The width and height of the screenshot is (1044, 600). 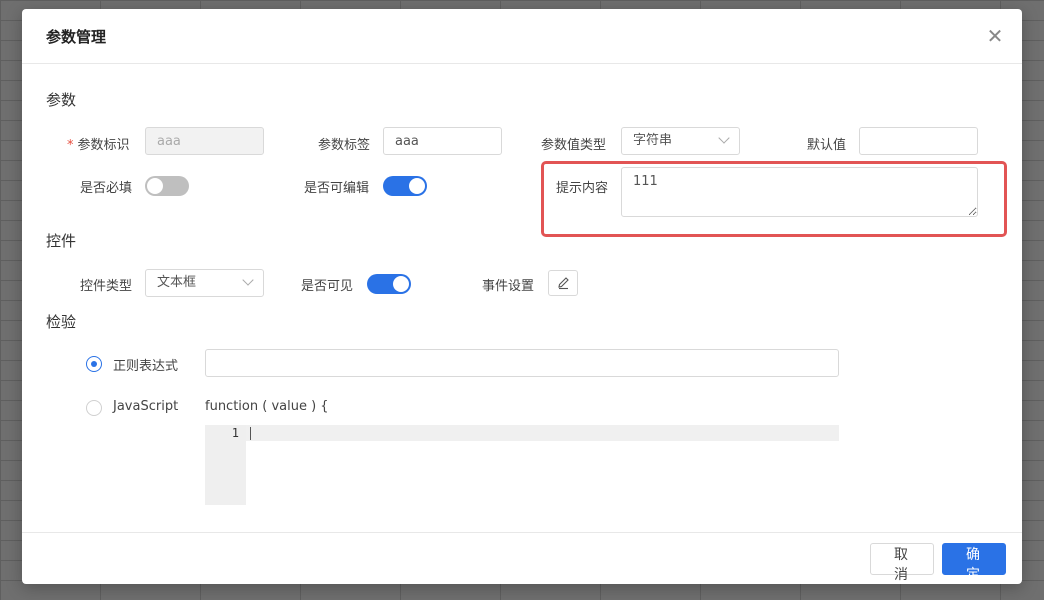 What do you see at coordinates (177, 282) in the screenshot?
I see `control-type-value: 文本框` at bounding box center [177, 282].